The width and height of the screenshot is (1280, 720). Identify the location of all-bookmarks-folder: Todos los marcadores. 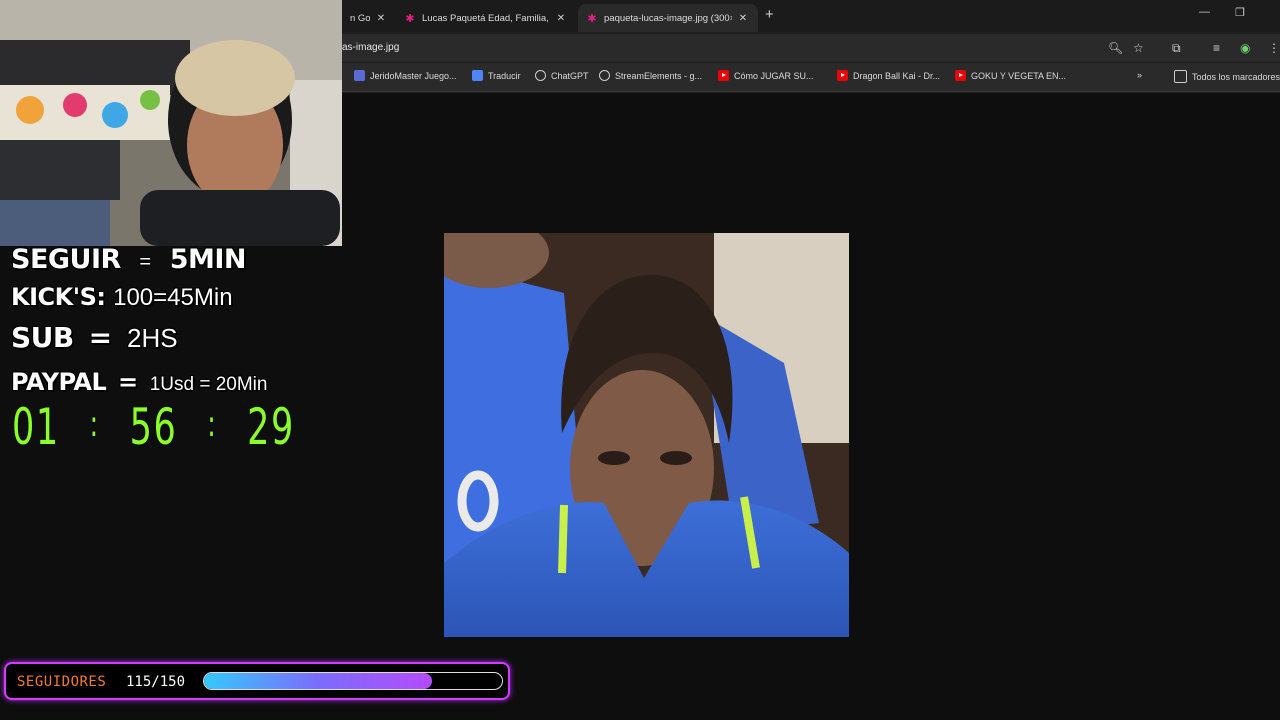
(1227, 76).